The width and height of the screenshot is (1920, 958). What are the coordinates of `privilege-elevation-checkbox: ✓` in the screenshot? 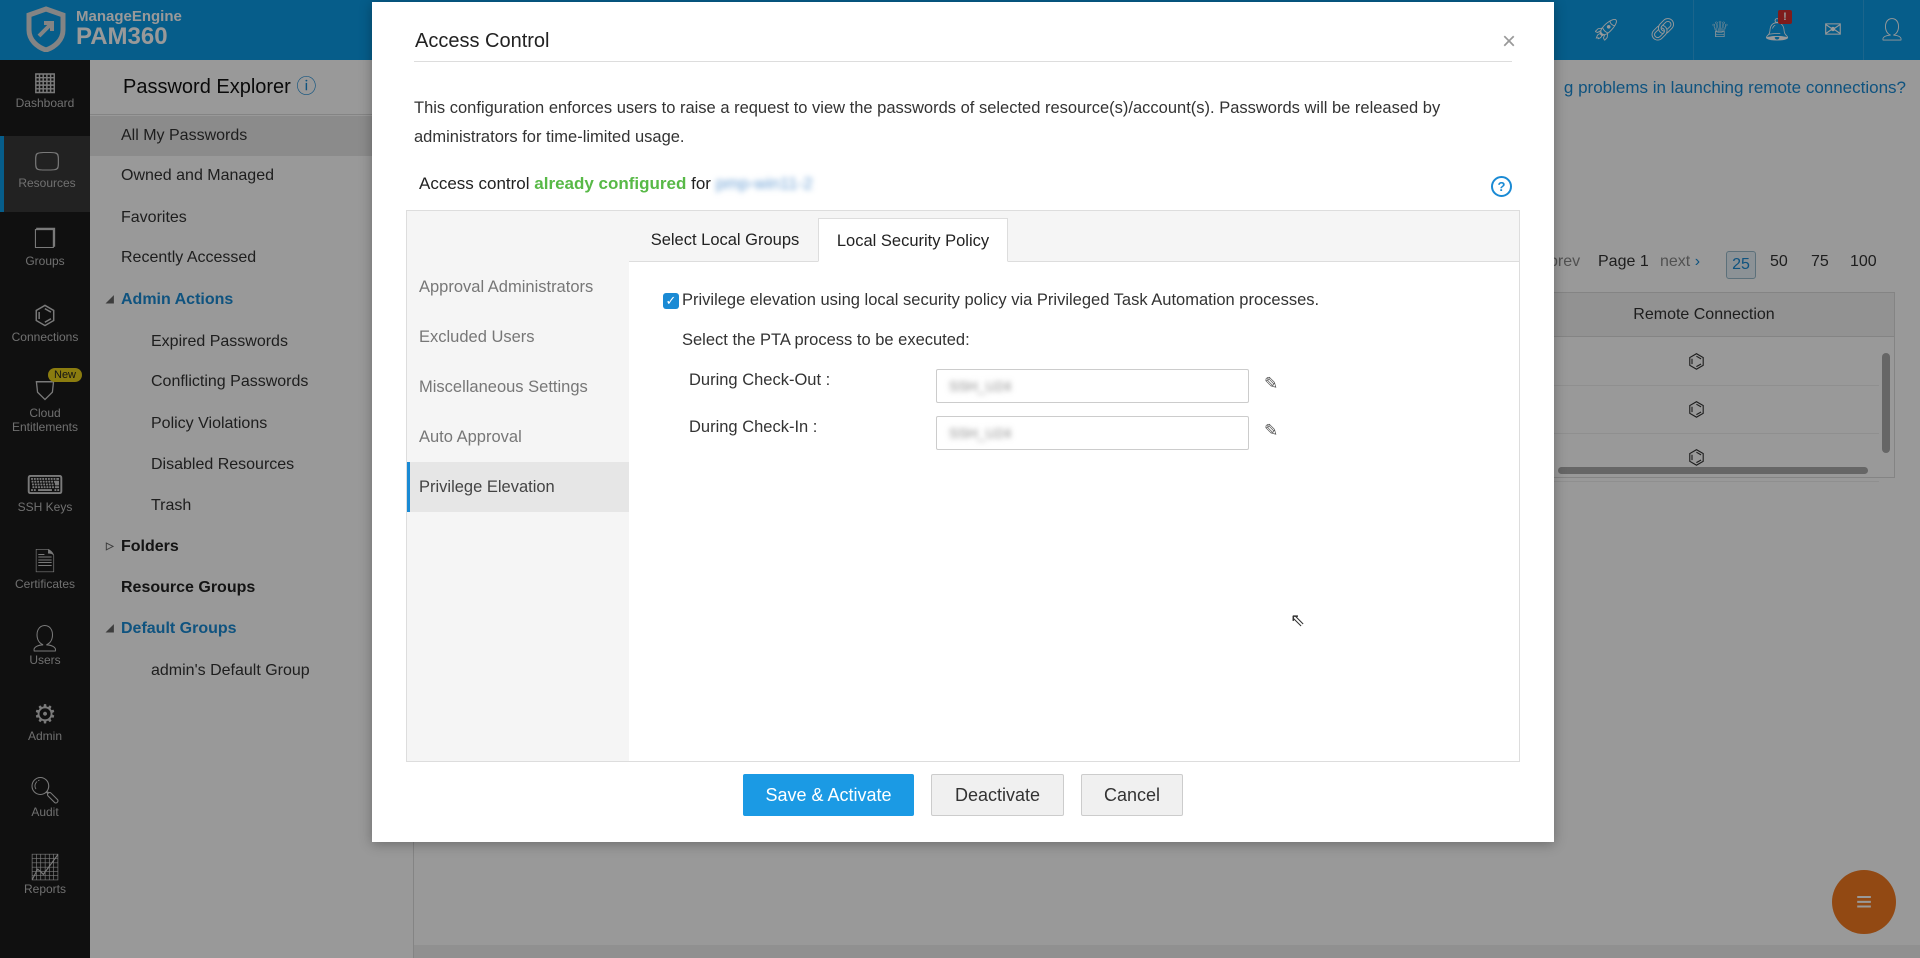 It's located at (671, 301).